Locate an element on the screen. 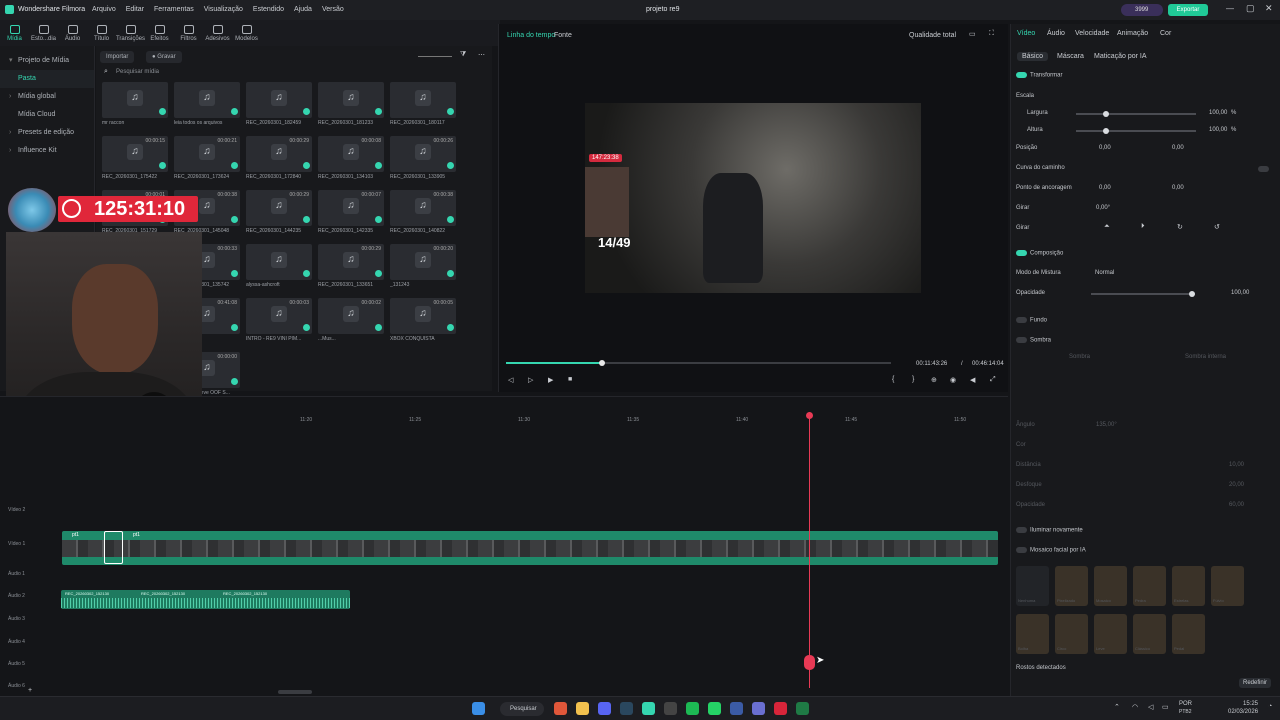 This screenshot has width=1280, height=720. add-track-icon: + is located at coordinates (30, 690).